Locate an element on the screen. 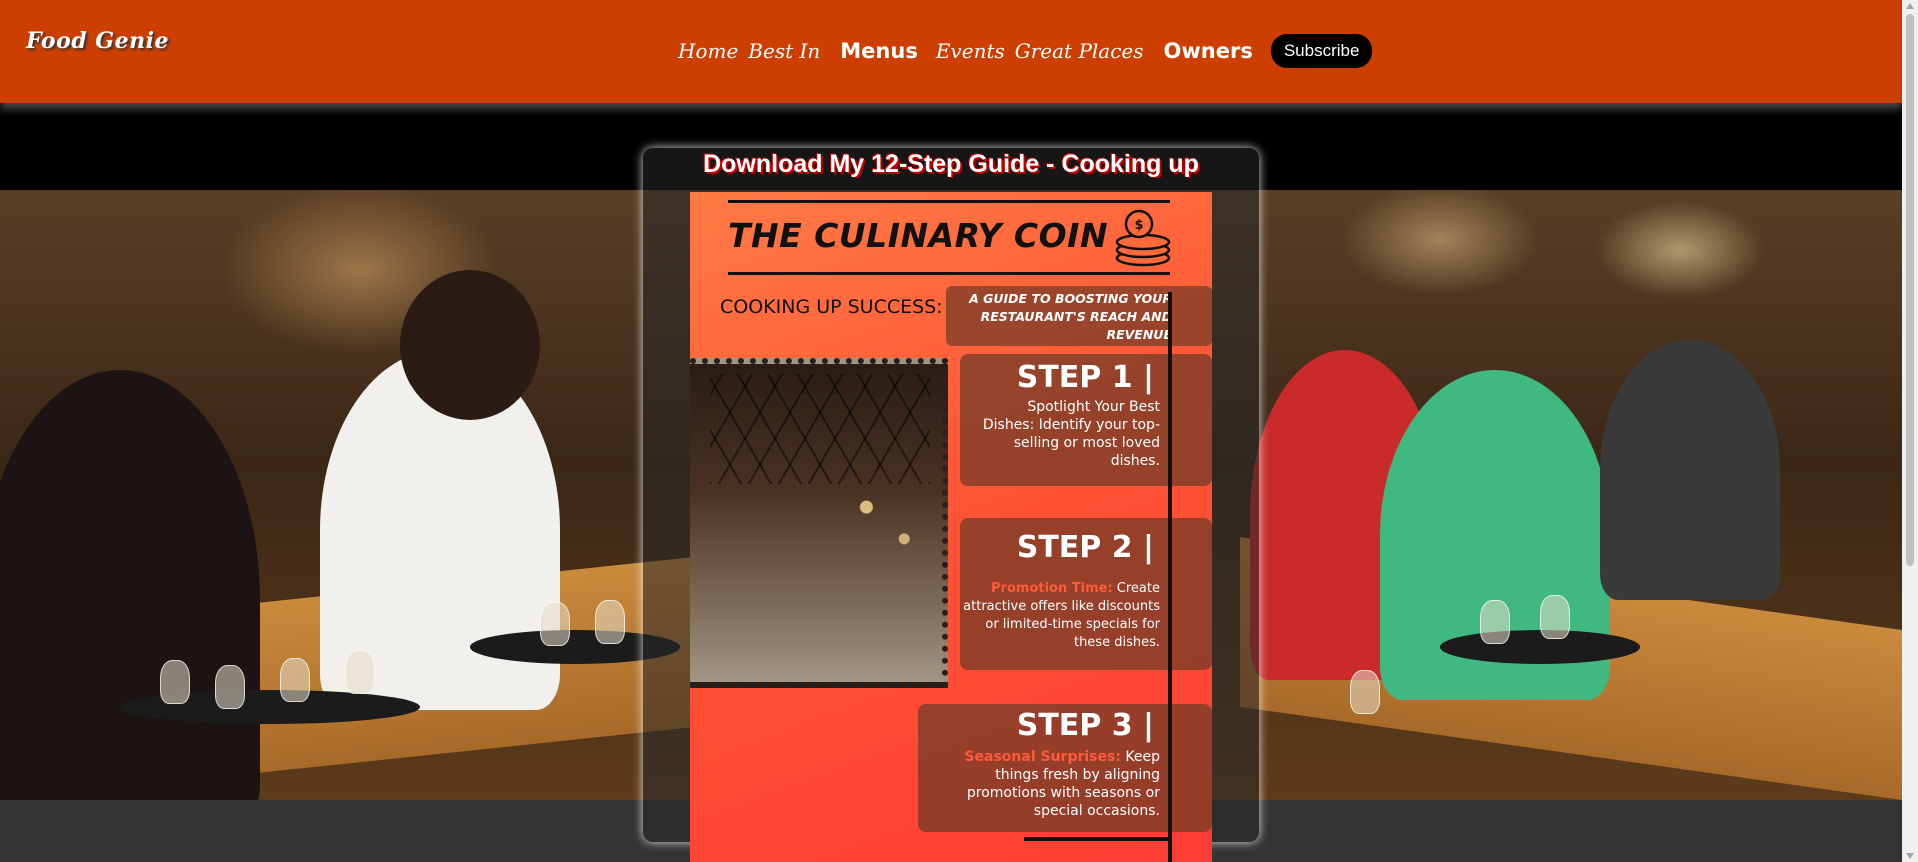 Image resolution: width=1918 pixels, height=862 pixels. nav-home: Home is located at coordinates (708, 51).